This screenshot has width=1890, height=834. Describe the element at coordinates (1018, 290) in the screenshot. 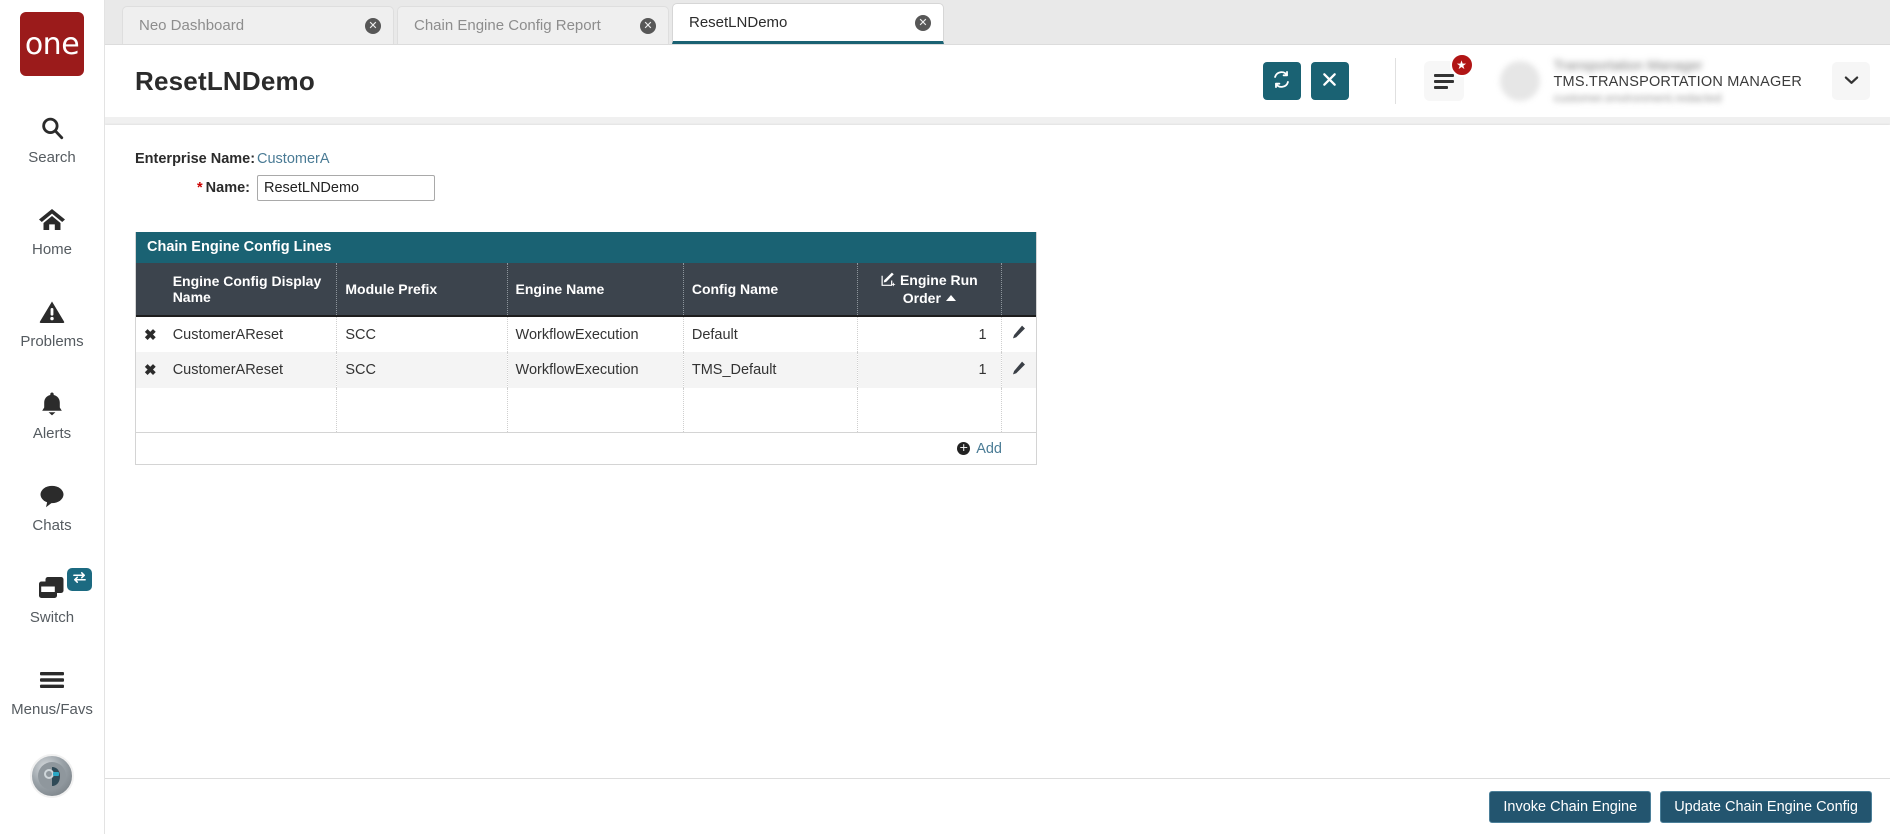

I see `column-header-edit` at that location.